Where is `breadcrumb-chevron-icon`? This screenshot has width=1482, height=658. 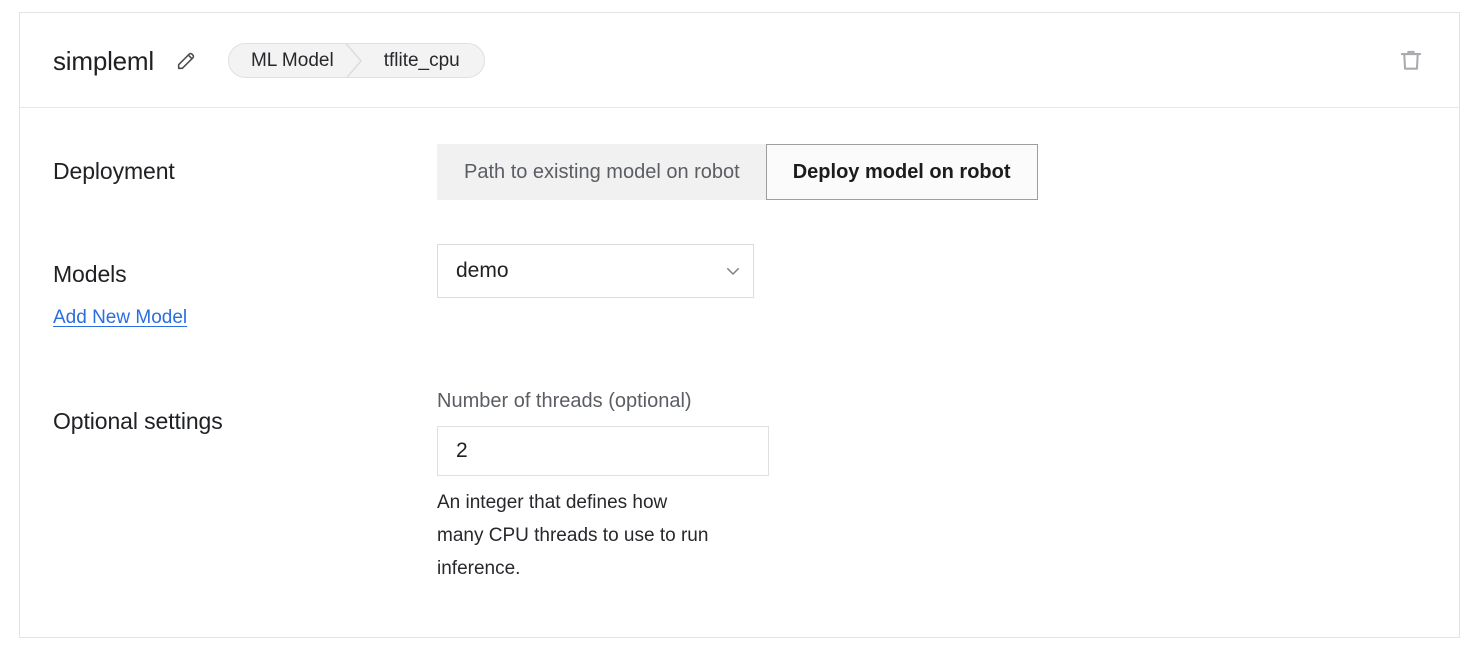
breadcrumb-chevron-icon is located at coordinates (354, 60).